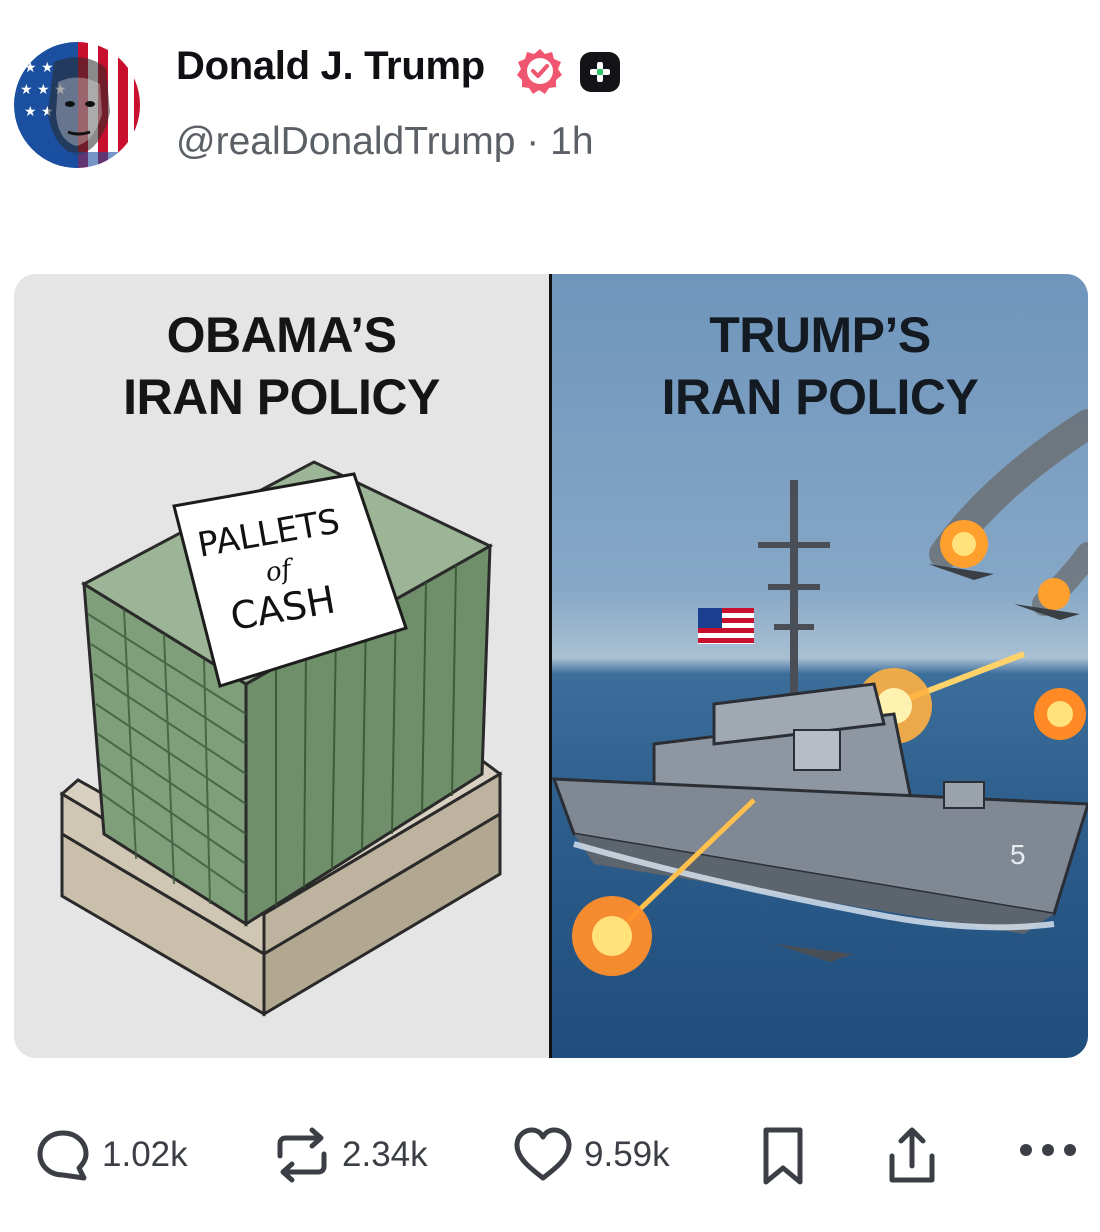  I want to click on post-timestamp: 1h, so click(571, 141).